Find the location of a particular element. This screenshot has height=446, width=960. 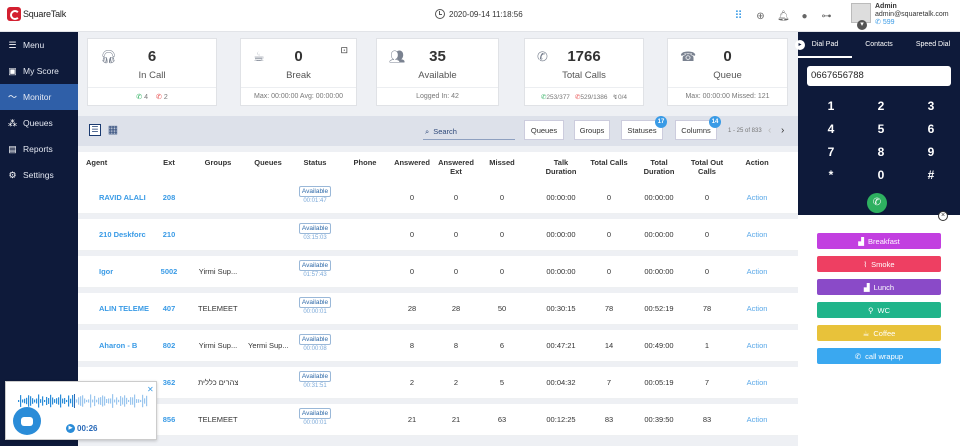

card-in-call: 🎧︎ 6 In Call ✆ 4 ✆ 2 is located at coordinates (152, 72).